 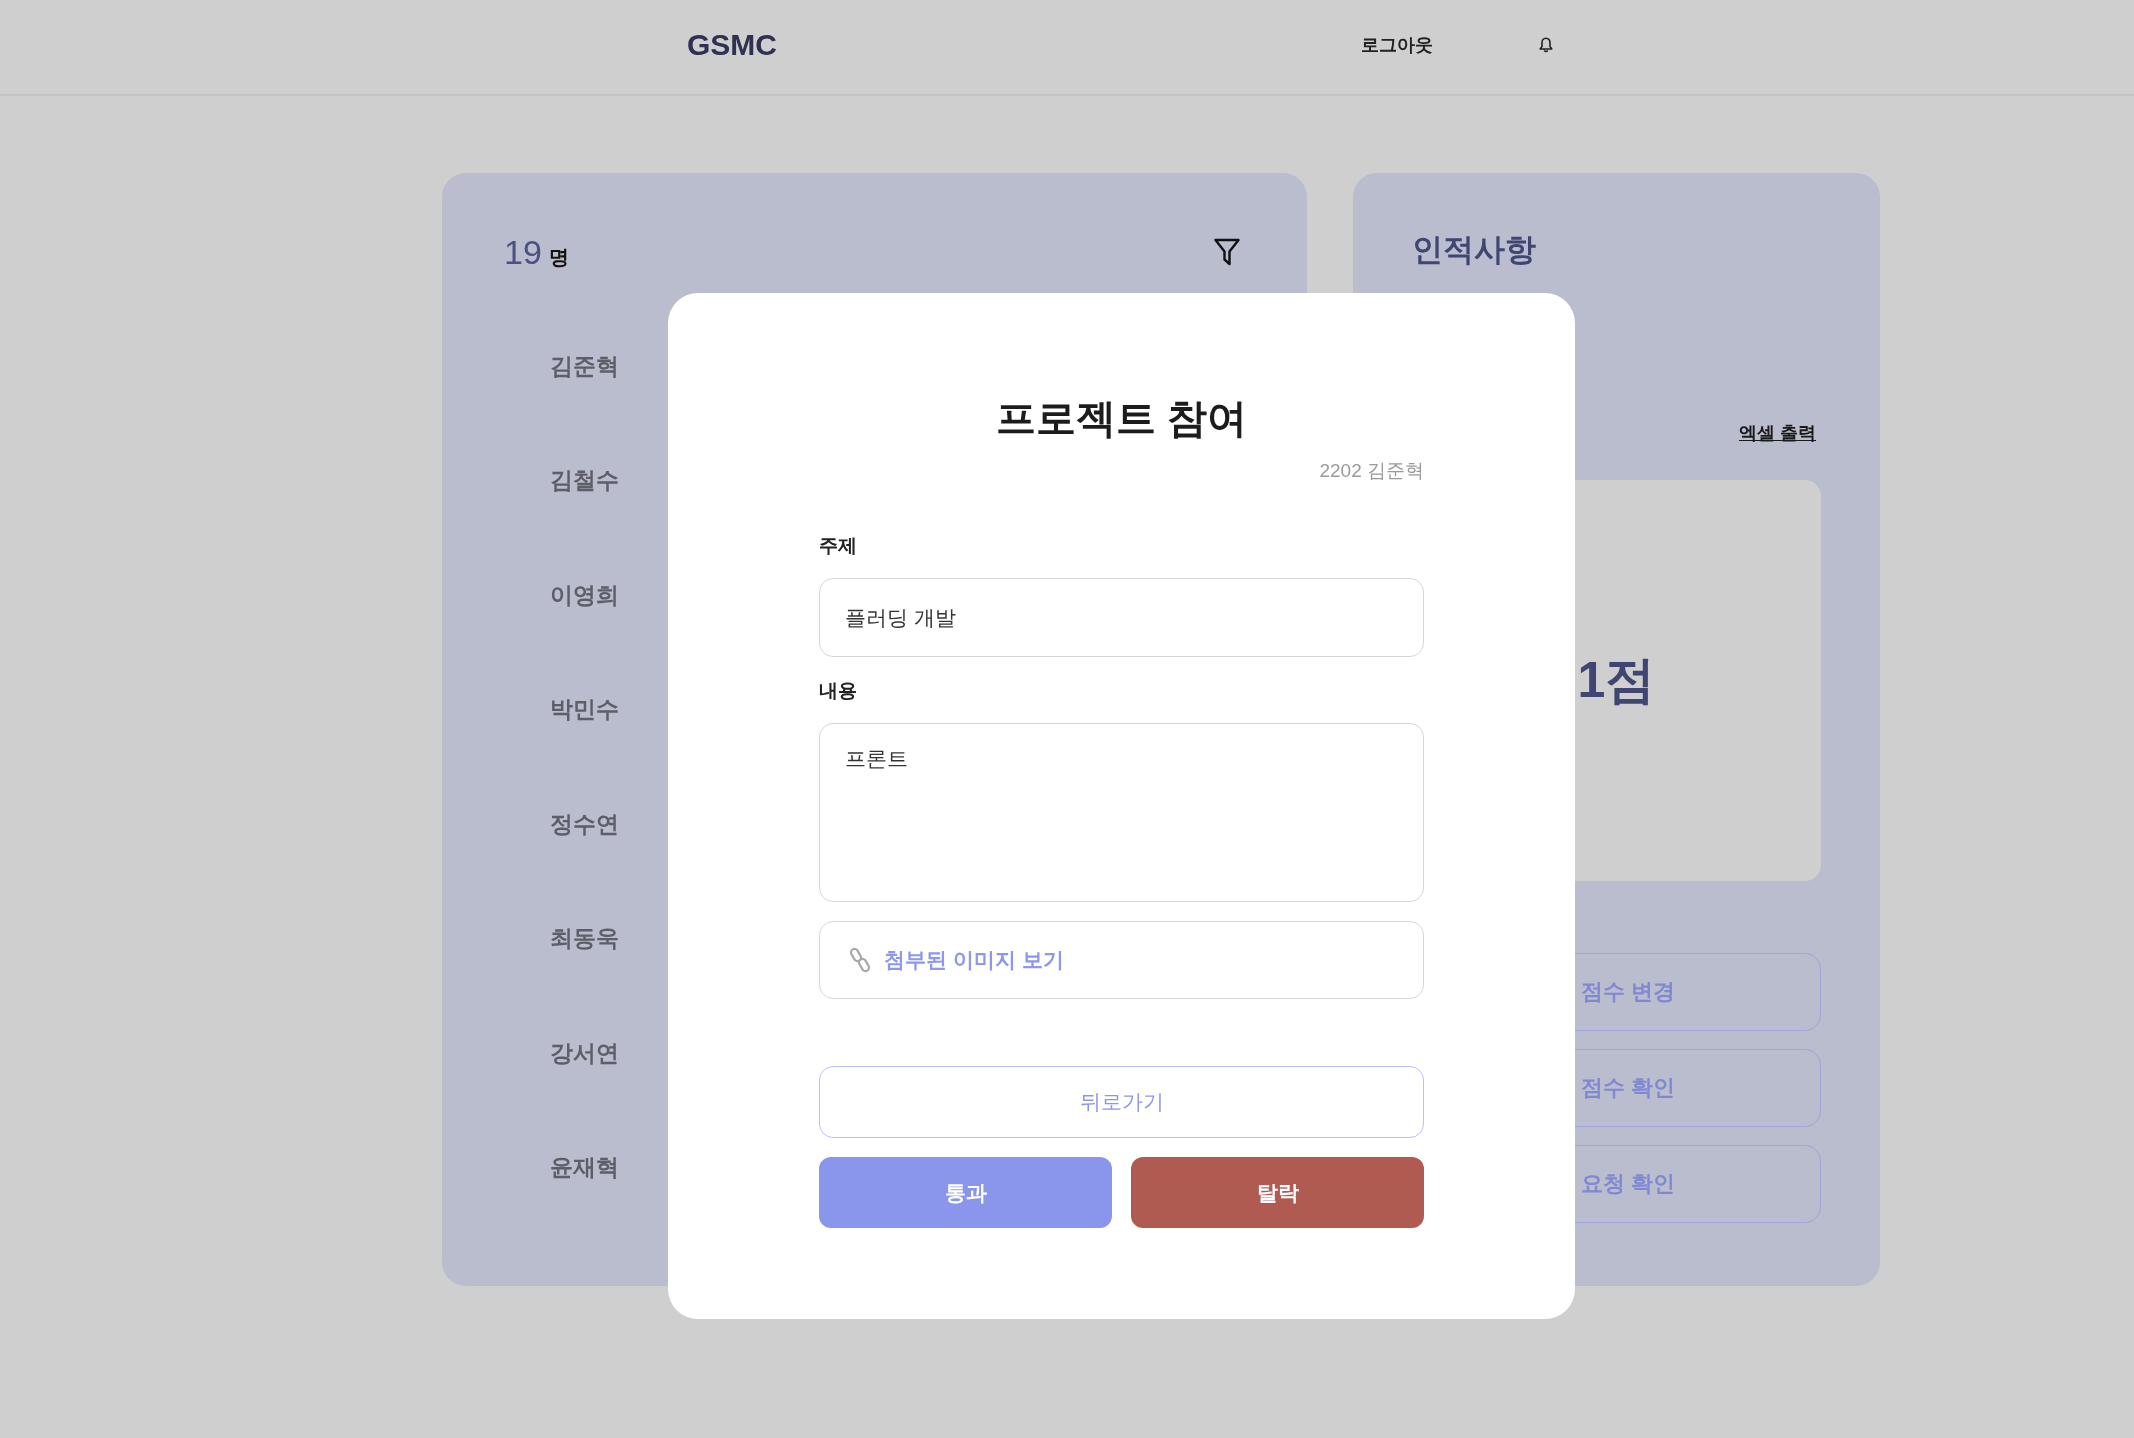 I want to click on content-textarea: 프론트, so click(x=1121, y=812).